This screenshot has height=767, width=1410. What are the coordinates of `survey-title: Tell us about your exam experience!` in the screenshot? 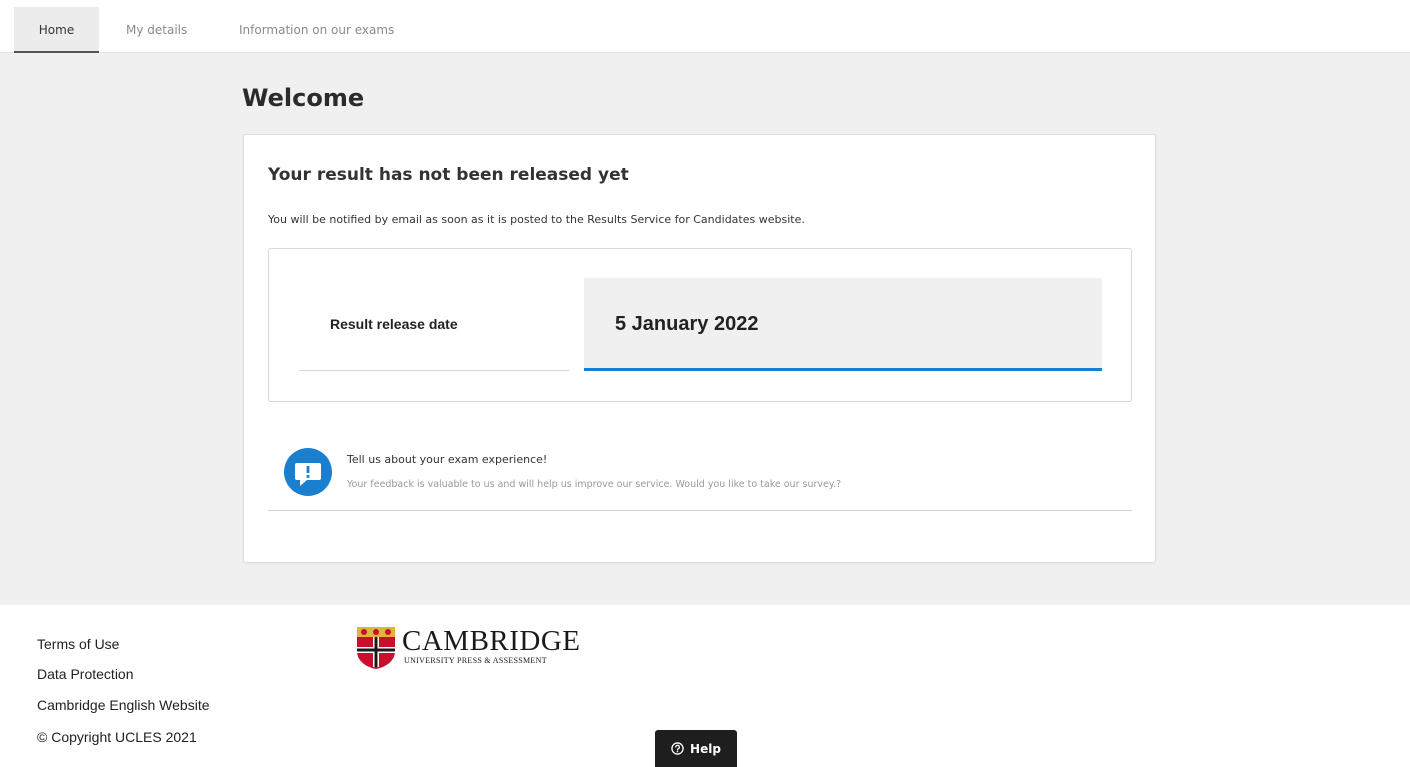 It's located at (447, 459).